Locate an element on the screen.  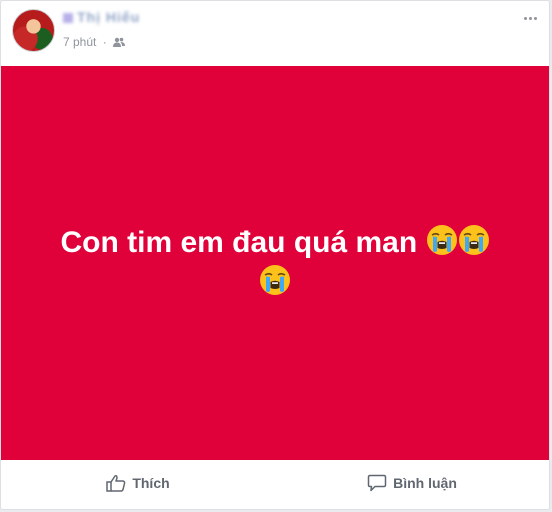
post-header: Thị Hiếu 7 phút · is located at coordinates (275, 33).